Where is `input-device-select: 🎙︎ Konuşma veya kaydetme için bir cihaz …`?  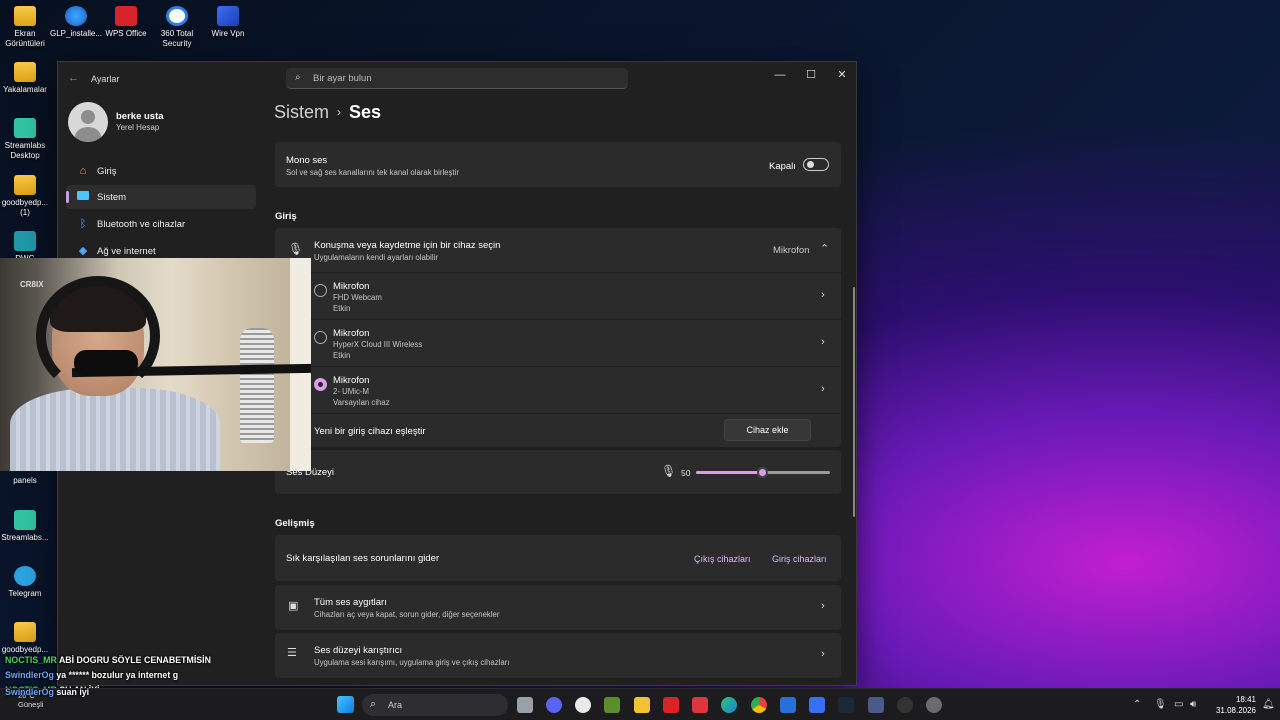
input-device-select: 🎙︎ Konuşma veya kaydetme için bir cihaz … is located at coordinates (558, 250).